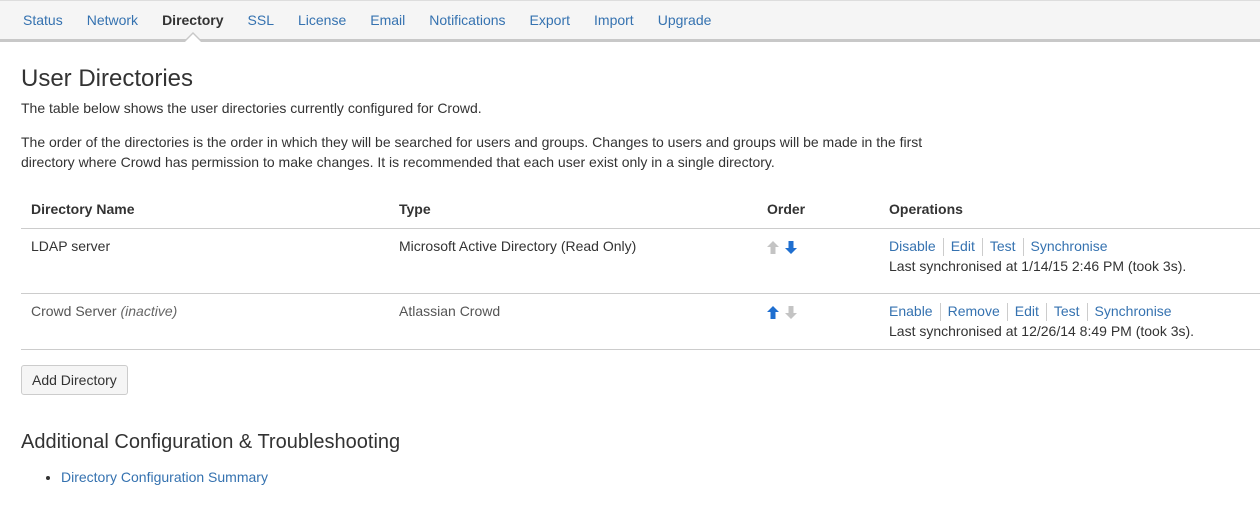 The image size is (1260, 513). What do you see at coordinates (573, 321) in the screenshot?
I see `directory-type: Atlassian Crowd` at bounding box center [573, 321].